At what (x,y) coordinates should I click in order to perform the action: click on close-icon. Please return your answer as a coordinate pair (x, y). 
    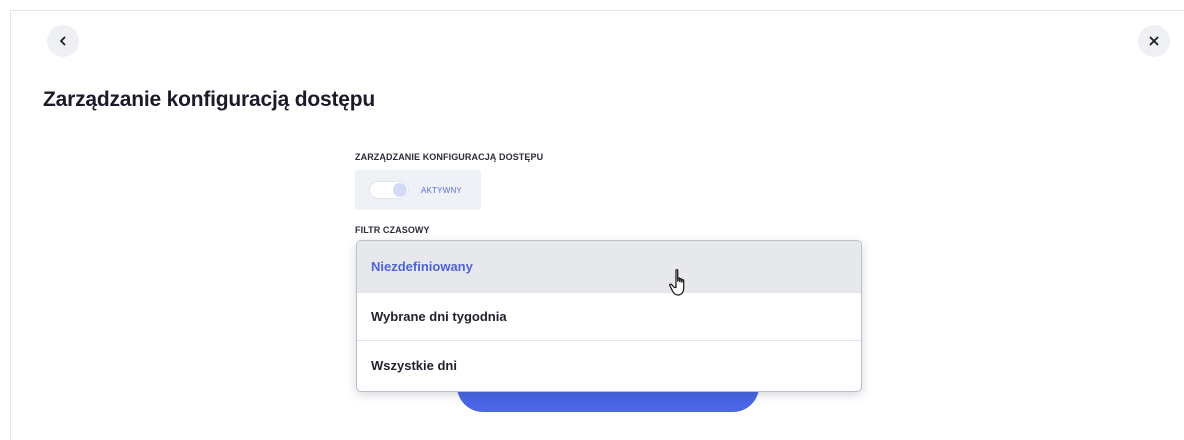
    Looking at the image, I should click on (1154, 41).